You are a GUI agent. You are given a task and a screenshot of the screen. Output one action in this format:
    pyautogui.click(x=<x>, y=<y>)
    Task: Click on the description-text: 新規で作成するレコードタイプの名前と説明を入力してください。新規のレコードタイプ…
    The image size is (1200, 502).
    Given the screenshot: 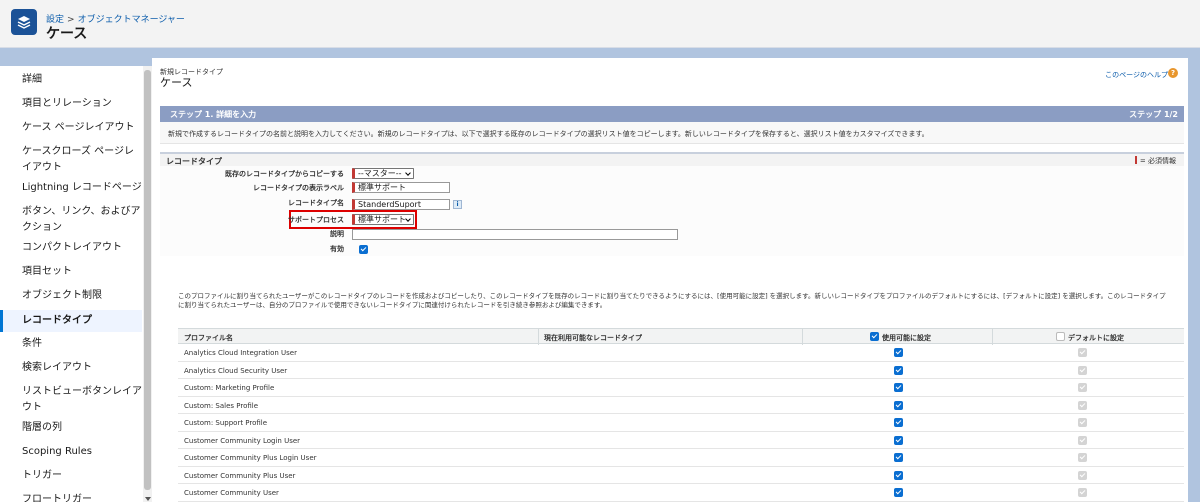 What is the action you would take?
    pyautogui.click(x=548, y=134)
    